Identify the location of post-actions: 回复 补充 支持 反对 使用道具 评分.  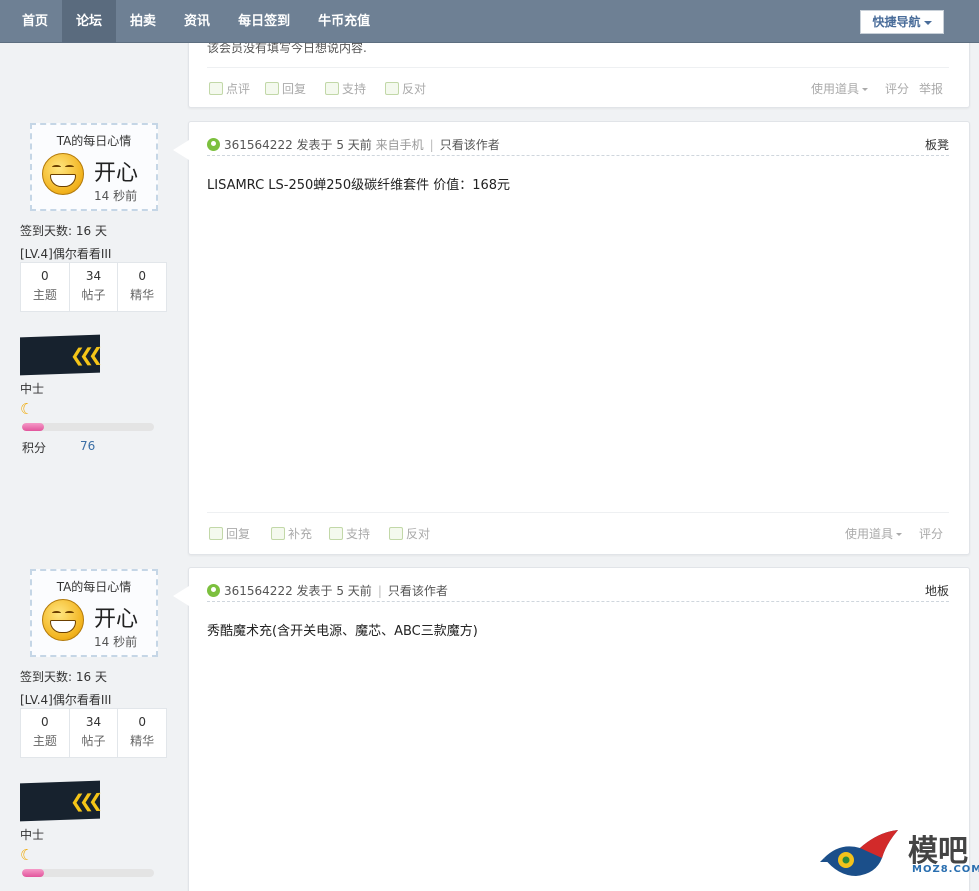
(578, 528).